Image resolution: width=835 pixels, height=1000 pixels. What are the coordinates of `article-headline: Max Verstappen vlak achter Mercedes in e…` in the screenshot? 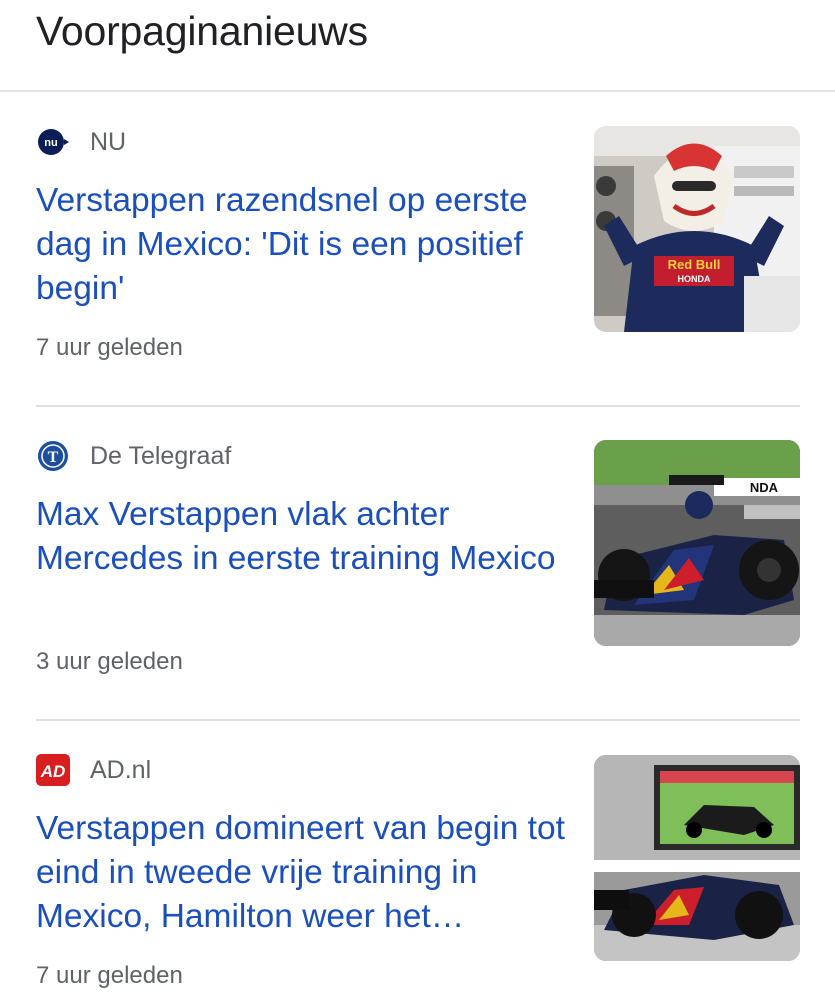 It's located at (306, 537).